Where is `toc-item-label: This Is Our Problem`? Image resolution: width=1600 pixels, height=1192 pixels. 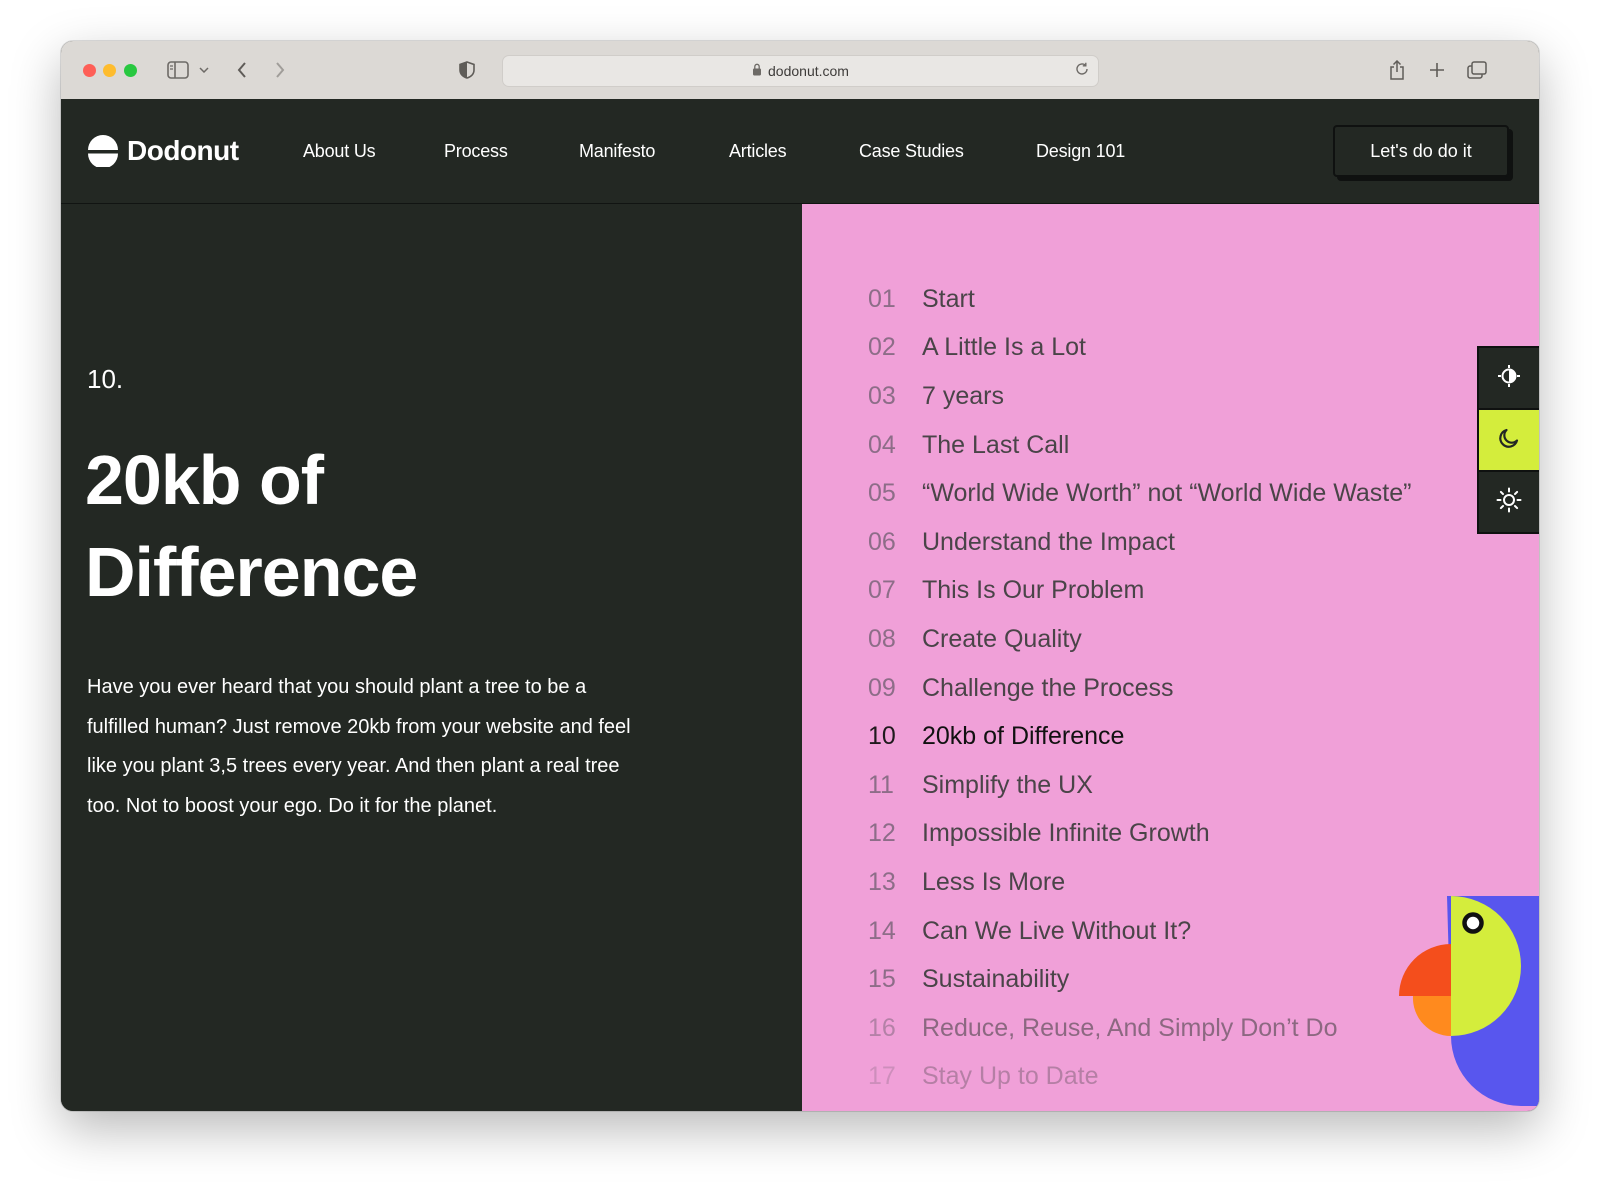
toc-item-label: This Is Our Problem is located at coordinates (1033, 590).